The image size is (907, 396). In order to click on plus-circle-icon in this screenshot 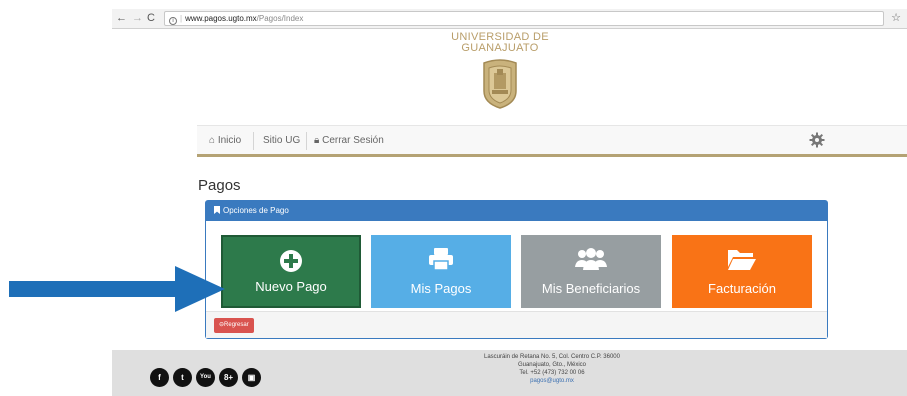, I will do `click(291, 261)`.